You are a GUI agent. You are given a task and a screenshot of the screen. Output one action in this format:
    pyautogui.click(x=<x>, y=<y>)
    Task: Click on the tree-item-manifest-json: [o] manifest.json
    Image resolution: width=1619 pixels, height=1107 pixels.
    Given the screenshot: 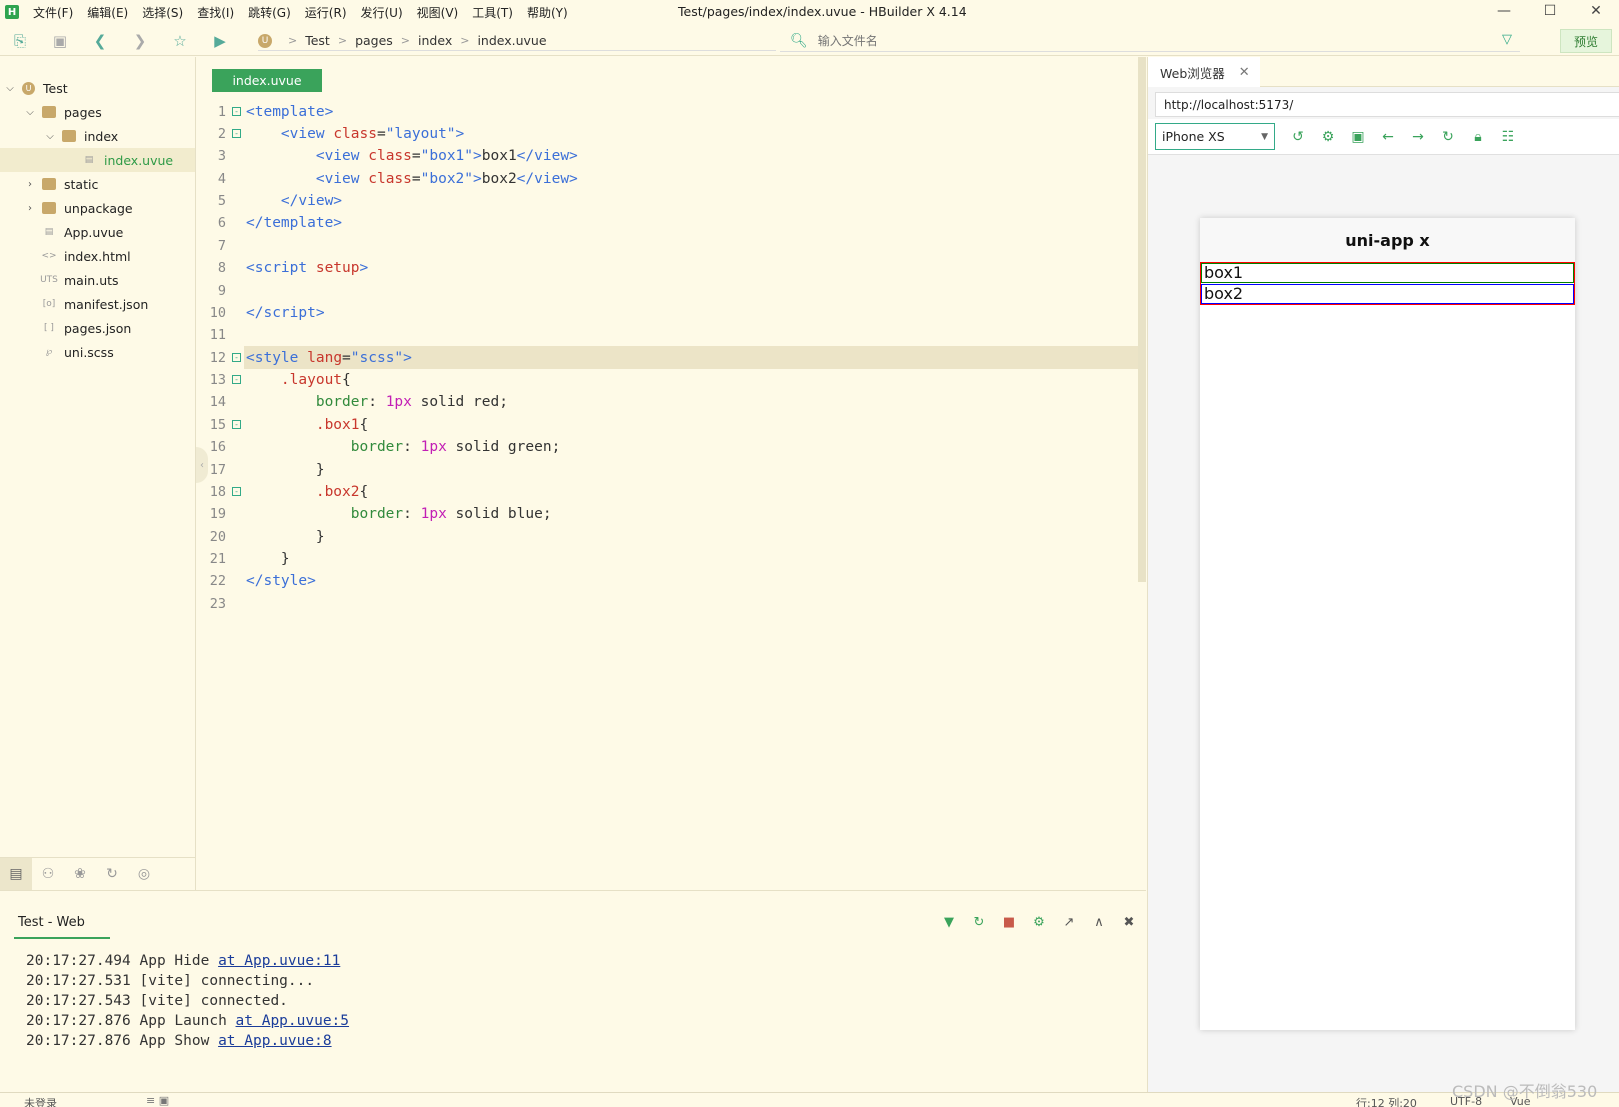 What is the action you would take?
    pyautogui.click(x=97, y=304)
    